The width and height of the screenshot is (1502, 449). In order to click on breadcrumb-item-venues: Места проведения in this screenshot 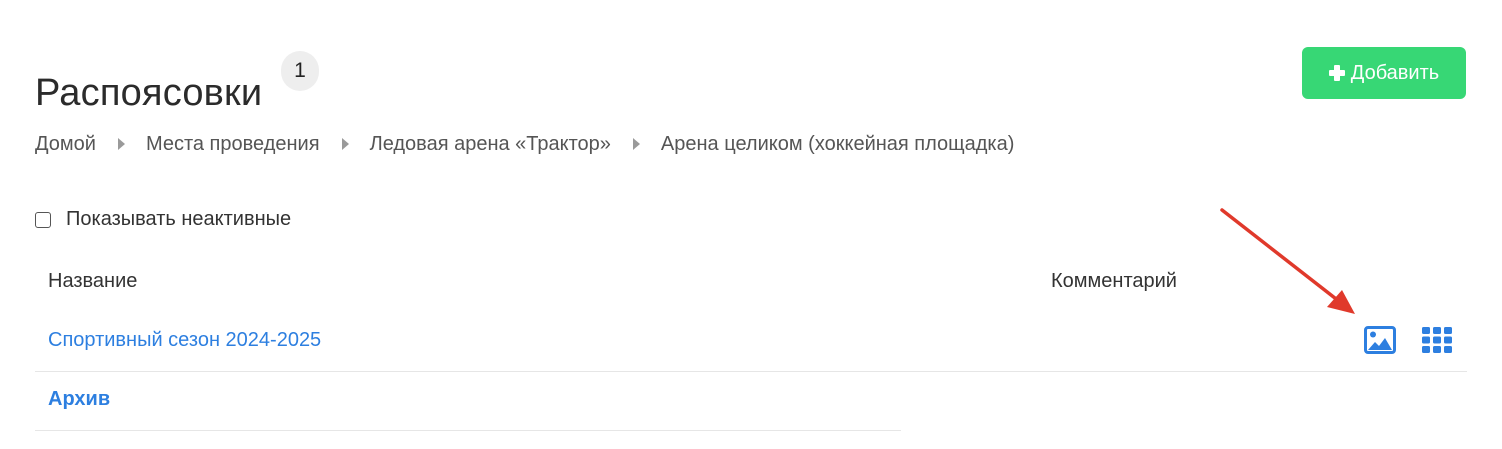, I will do `click(233, 144)`.